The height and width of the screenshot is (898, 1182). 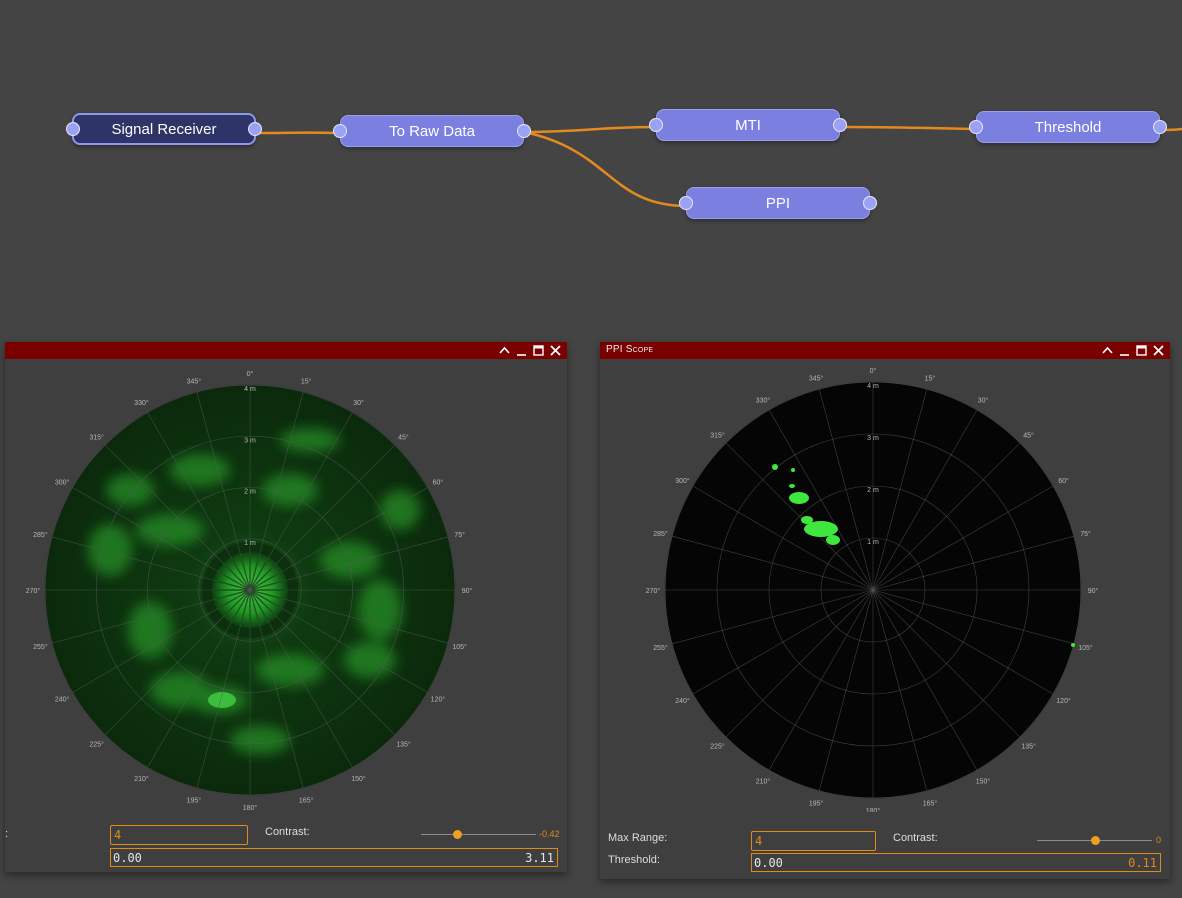 I want to click on angle-tick-label: 120°, so click(x=1063, y=701).